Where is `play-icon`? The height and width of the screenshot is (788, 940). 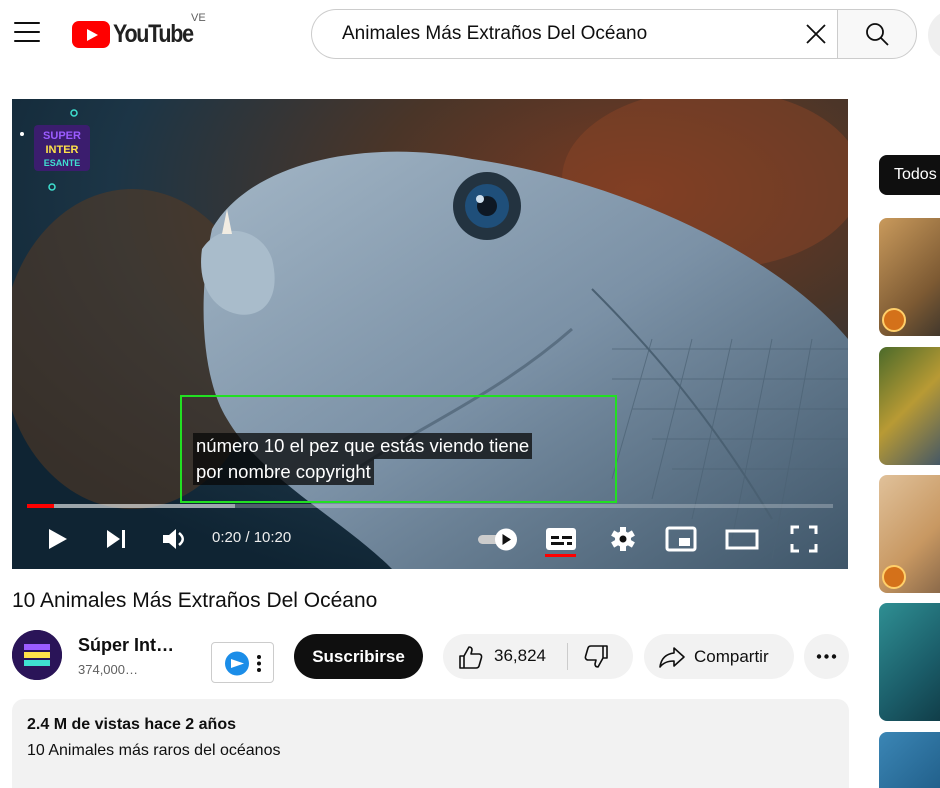 play-icon is located at coordinates (58, 539).